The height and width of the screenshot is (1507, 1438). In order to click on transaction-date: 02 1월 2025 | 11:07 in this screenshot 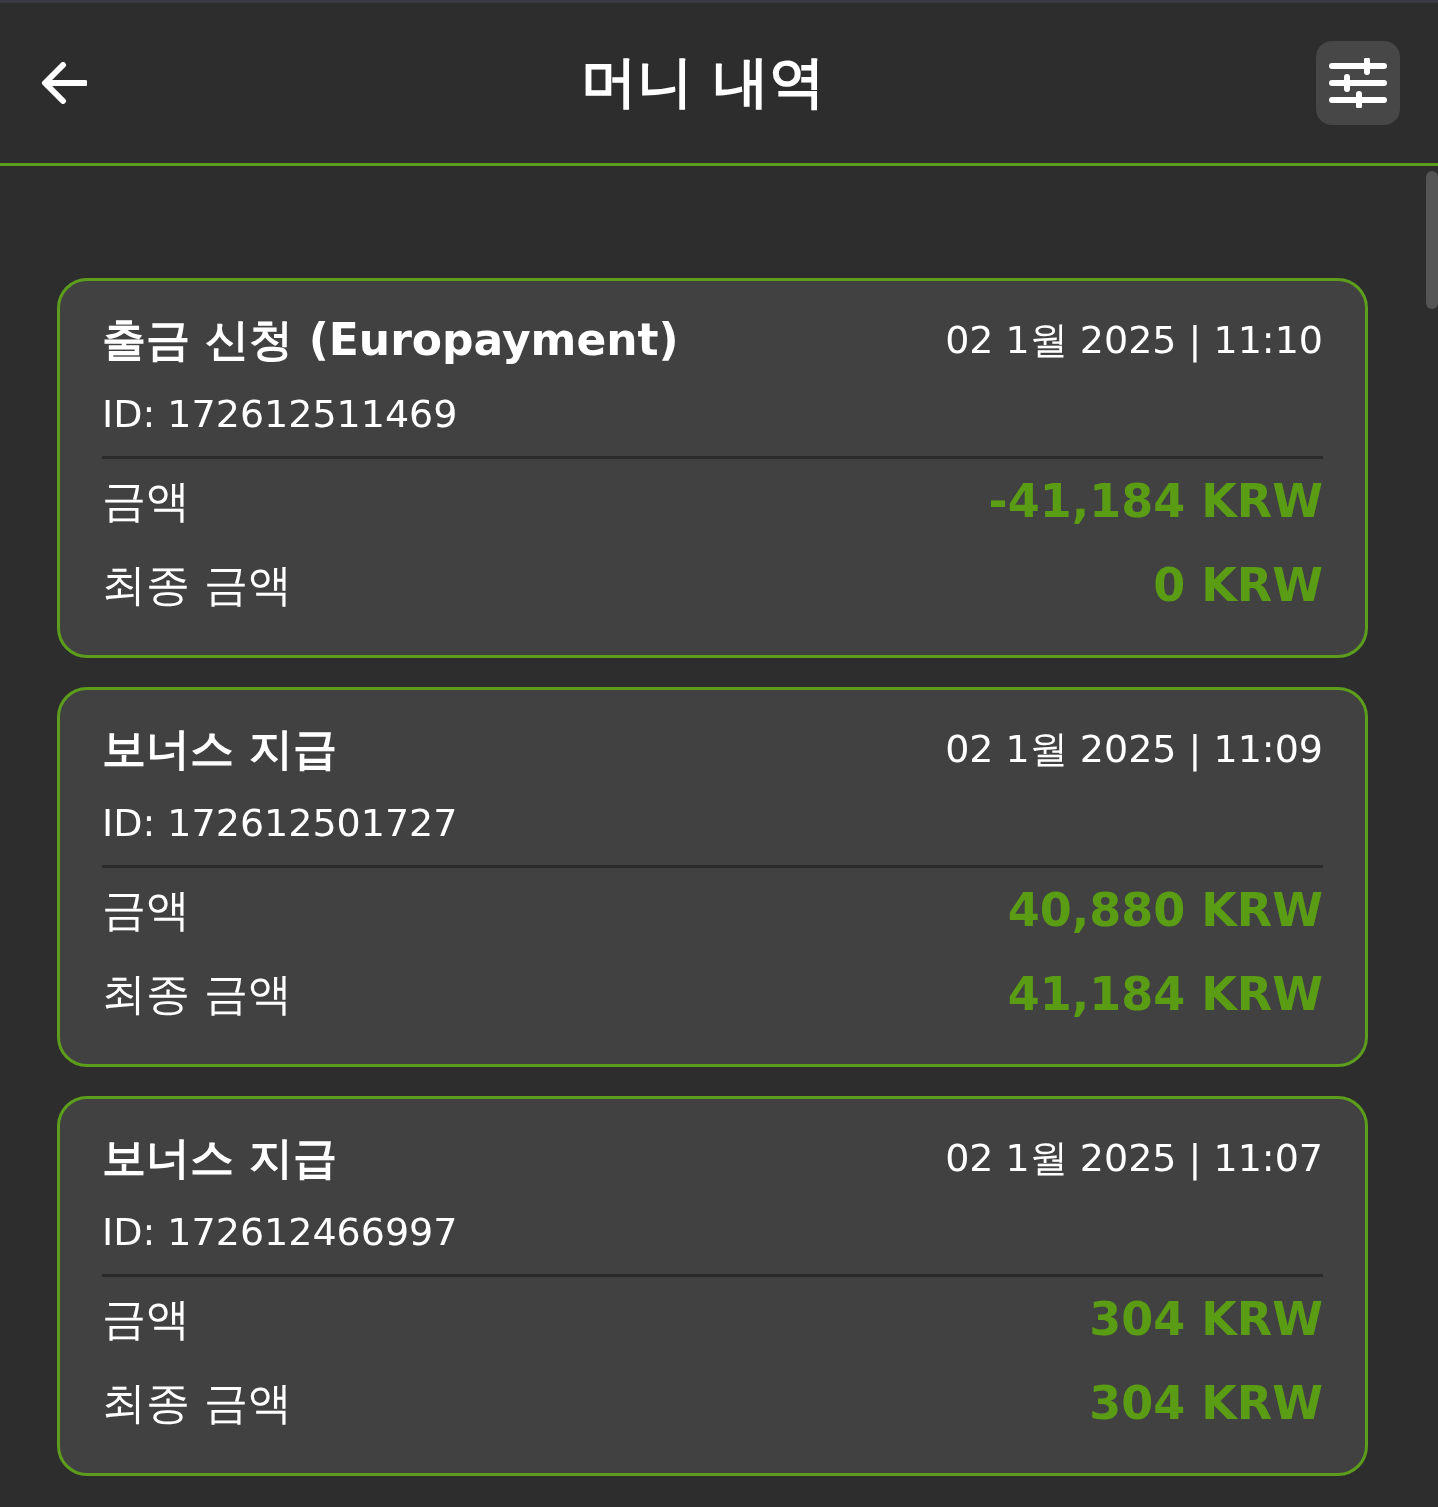, I will do `click(1134, 1159)`.